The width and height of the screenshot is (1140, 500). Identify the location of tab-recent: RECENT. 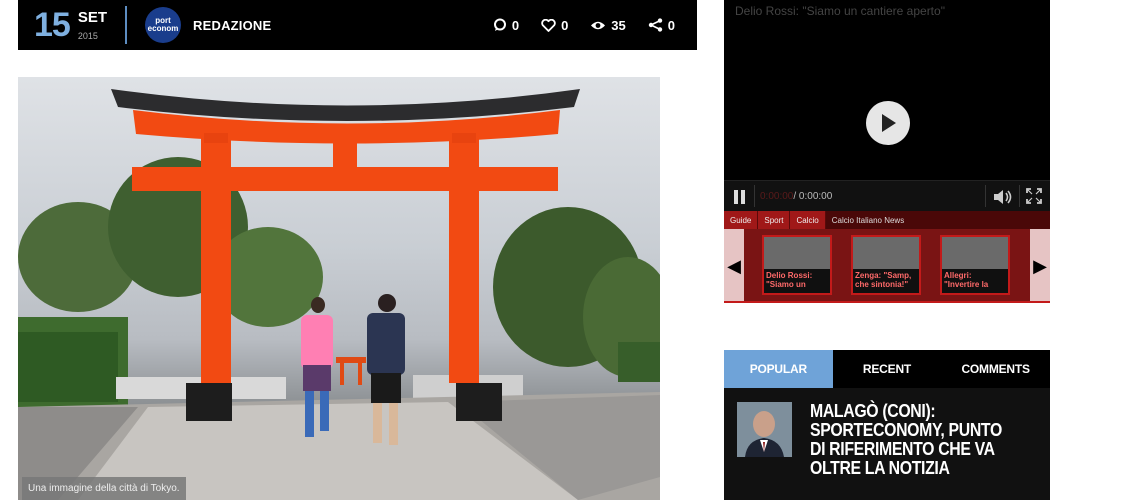
(887, 369).